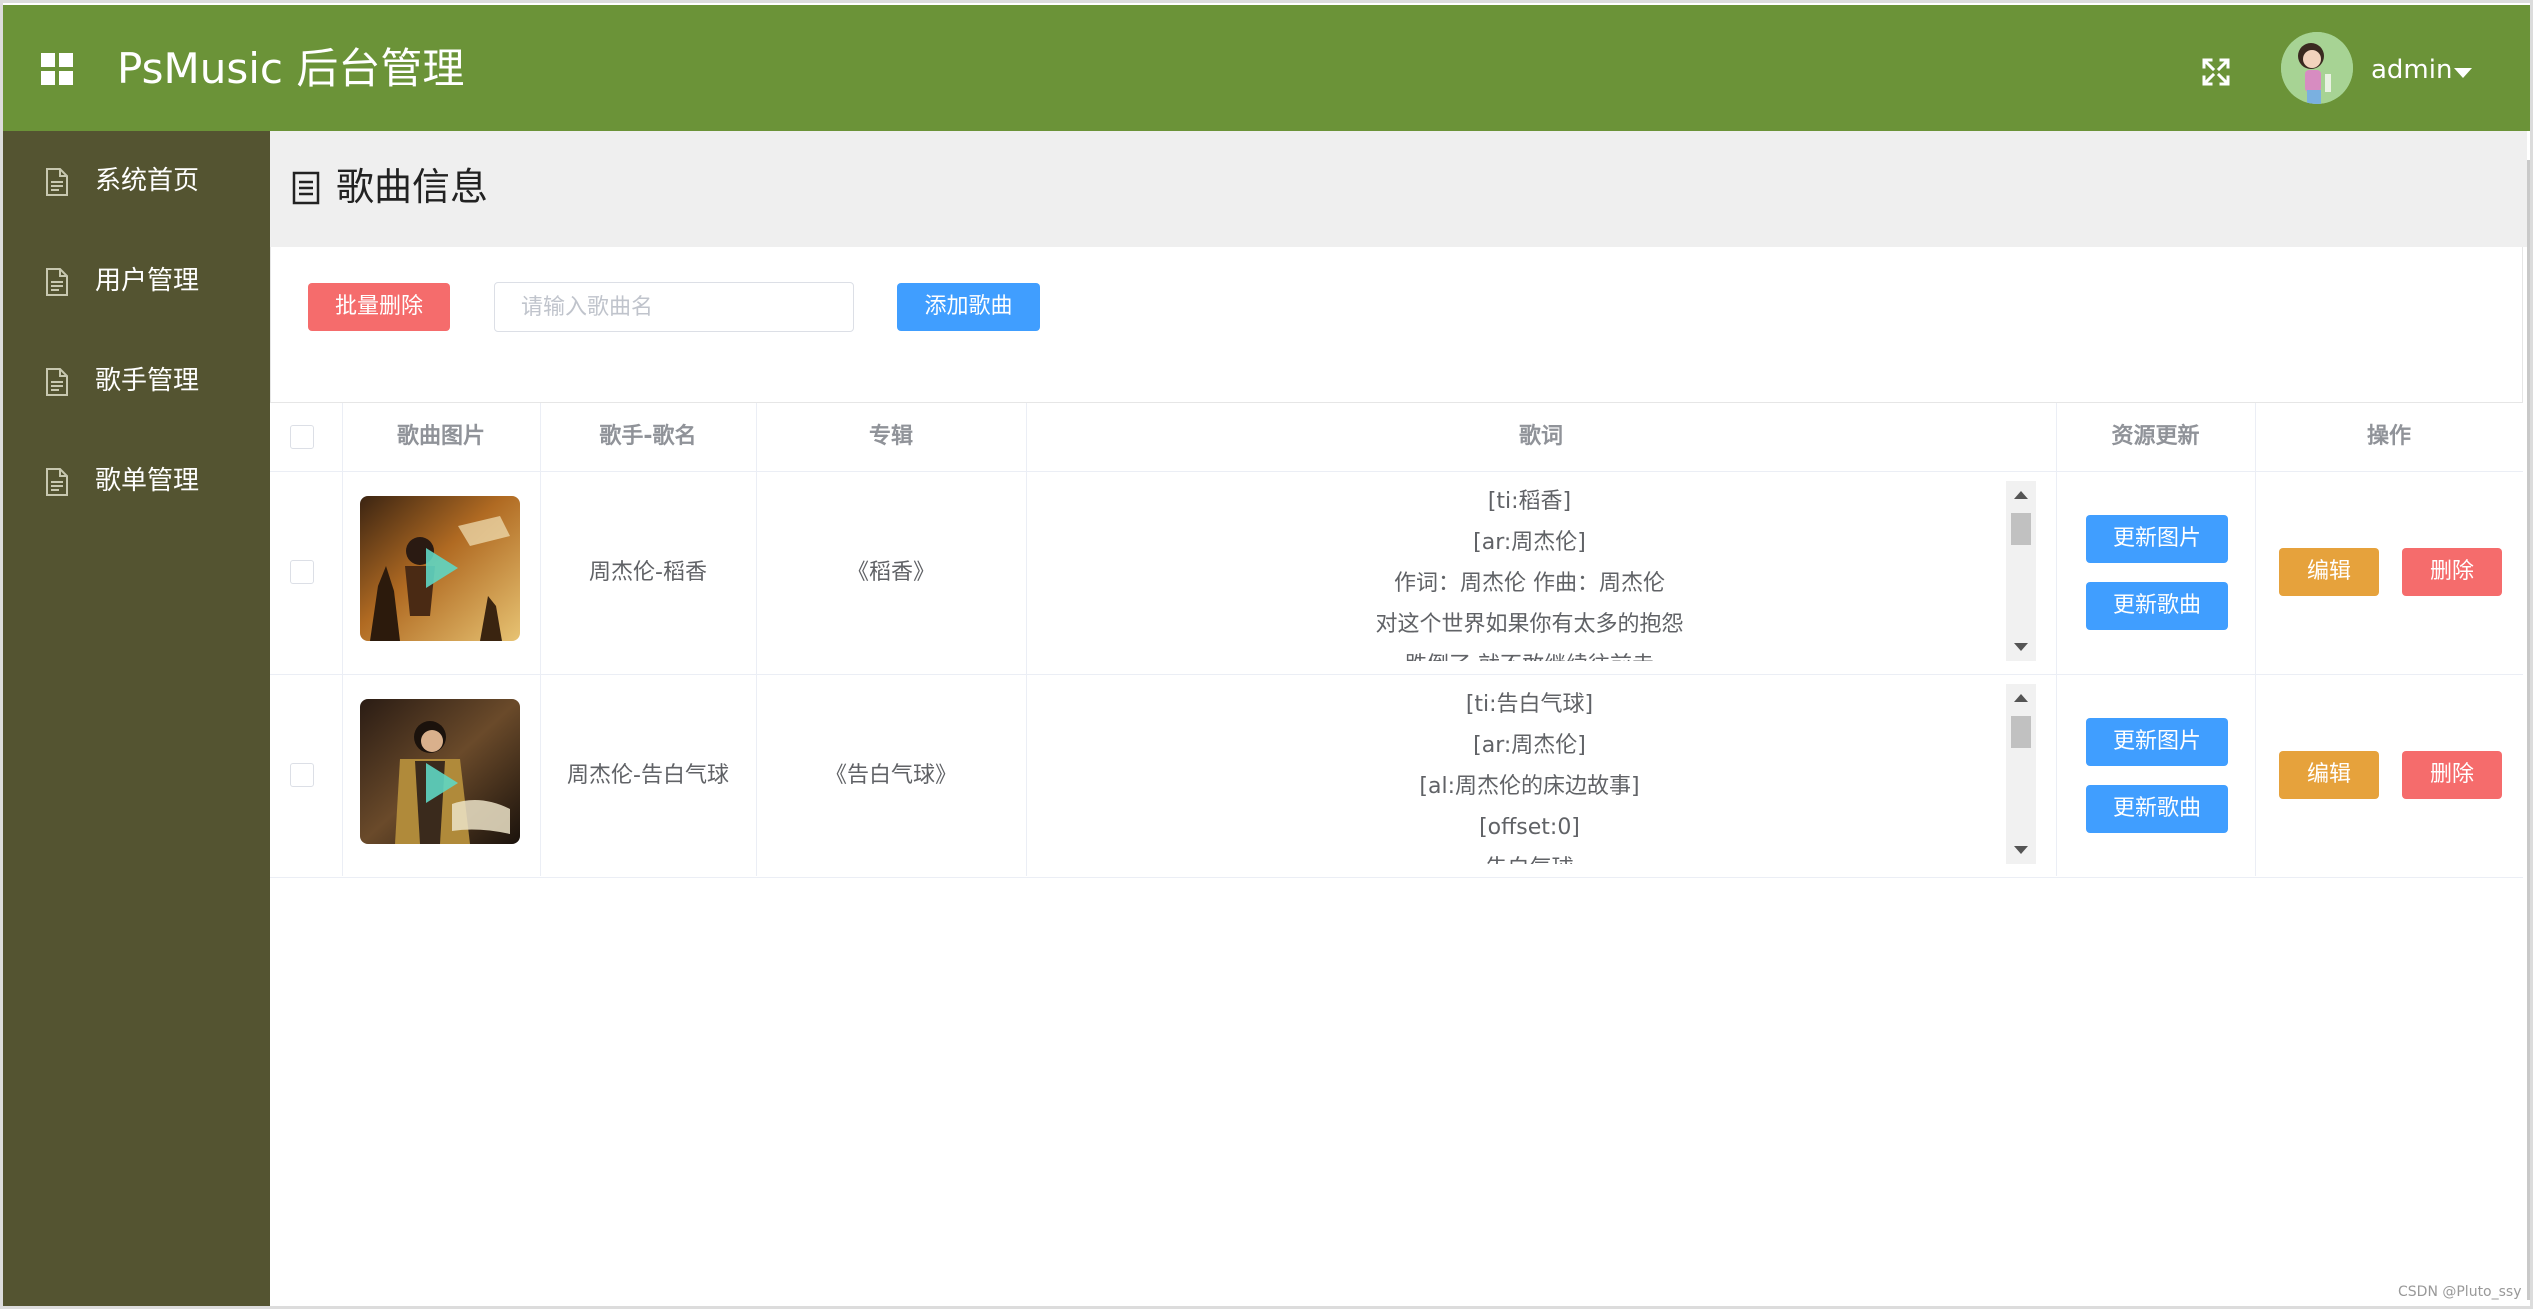 The height and width of the screenshot is (1309, 2533). I want to click on sidebar-item-singers: 歌手管理, so click(136, 381).